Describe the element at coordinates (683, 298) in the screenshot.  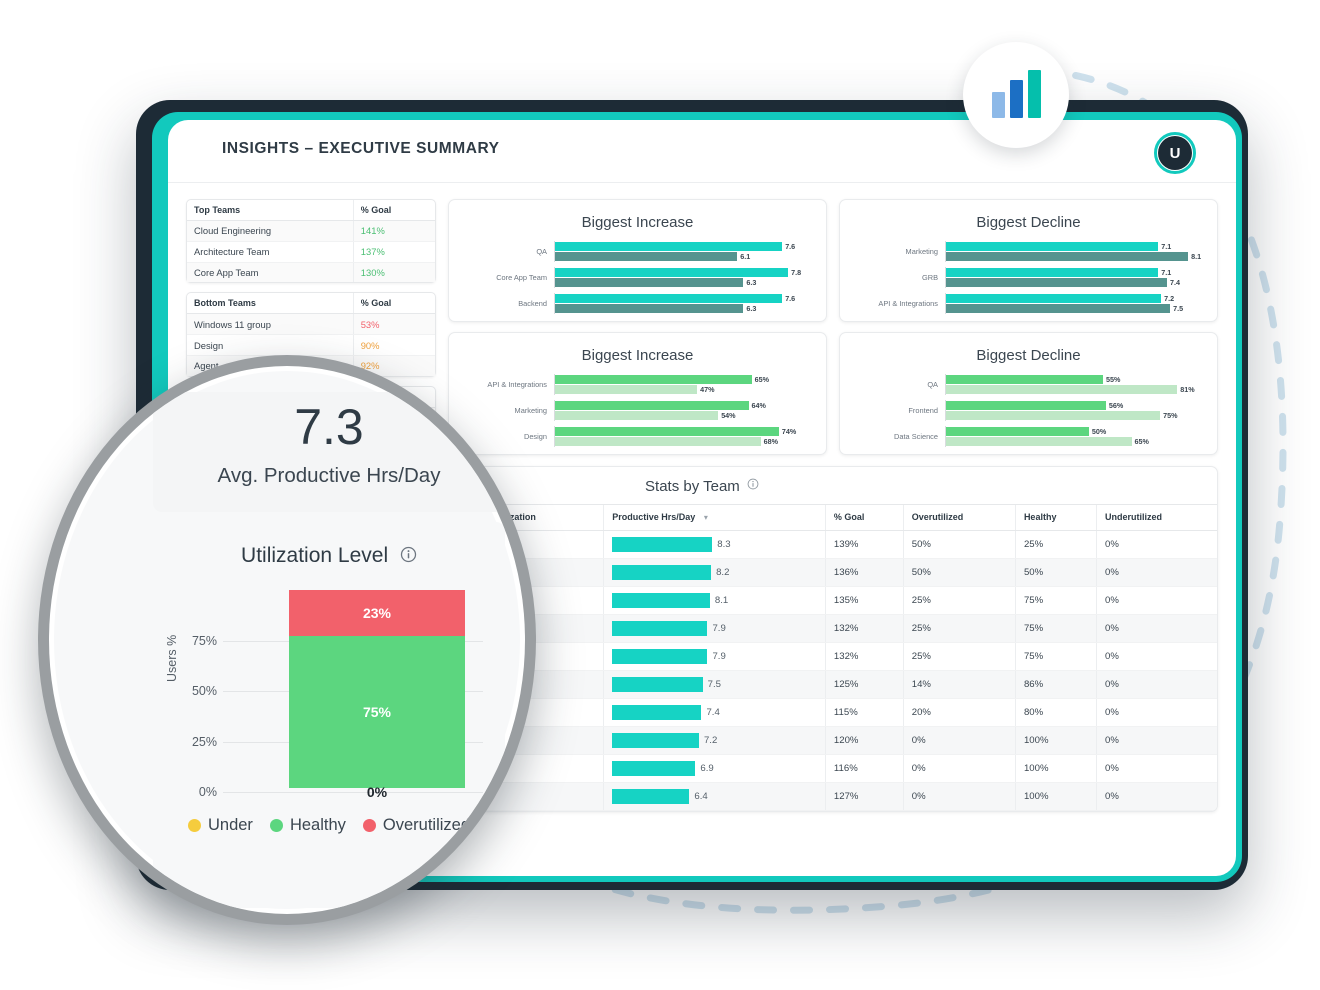
I see `chart-bar-row: 7.6` at that location.